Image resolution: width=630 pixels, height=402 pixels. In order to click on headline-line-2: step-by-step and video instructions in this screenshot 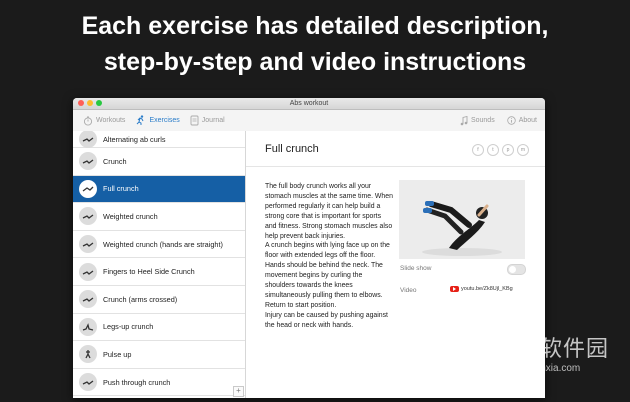, I will do `click(315, 62)`.